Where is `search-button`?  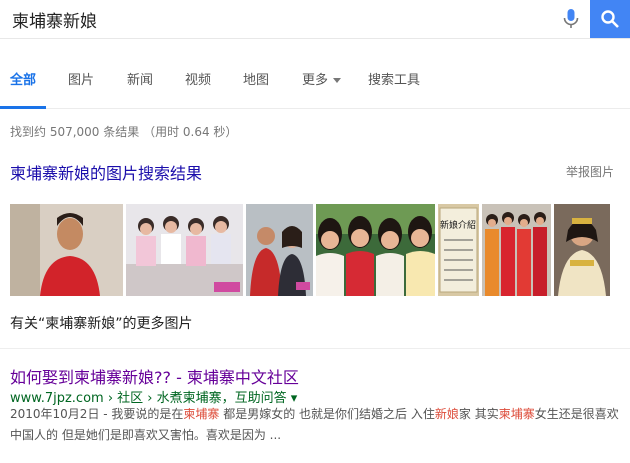 search-button is located at coordinates (610, 19).